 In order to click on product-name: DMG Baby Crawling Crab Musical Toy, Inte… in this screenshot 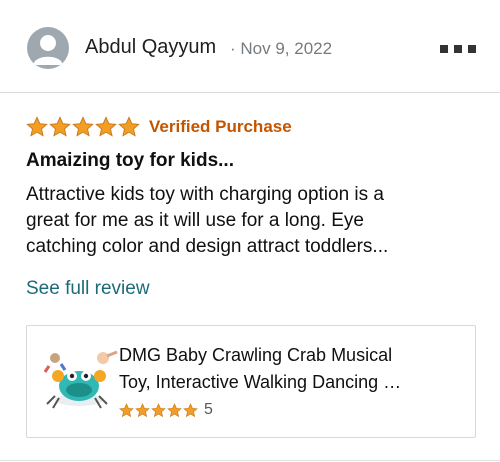, I will do `click(291, 369)`.